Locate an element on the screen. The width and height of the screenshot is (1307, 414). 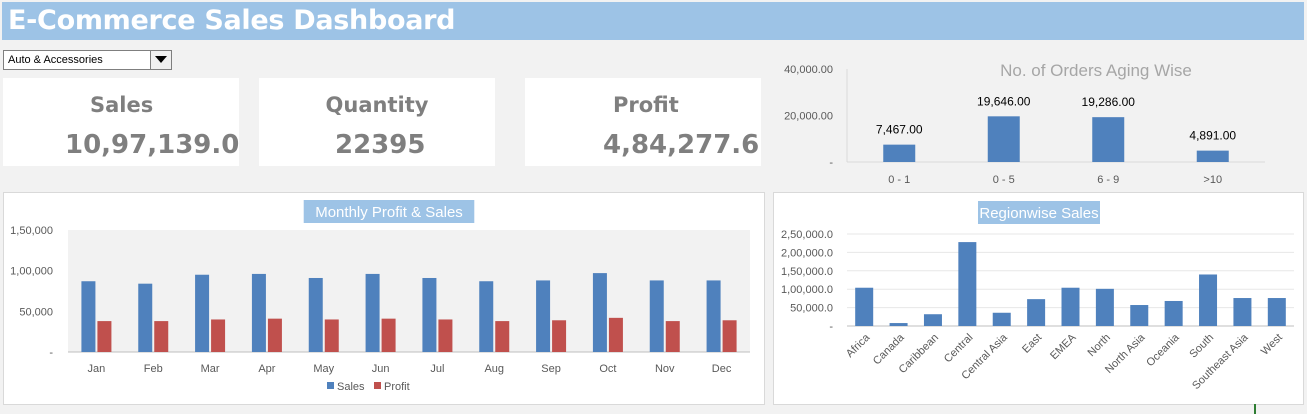
aging-x-tick-label: 0 - 1 is located at coordinates (899, 180).